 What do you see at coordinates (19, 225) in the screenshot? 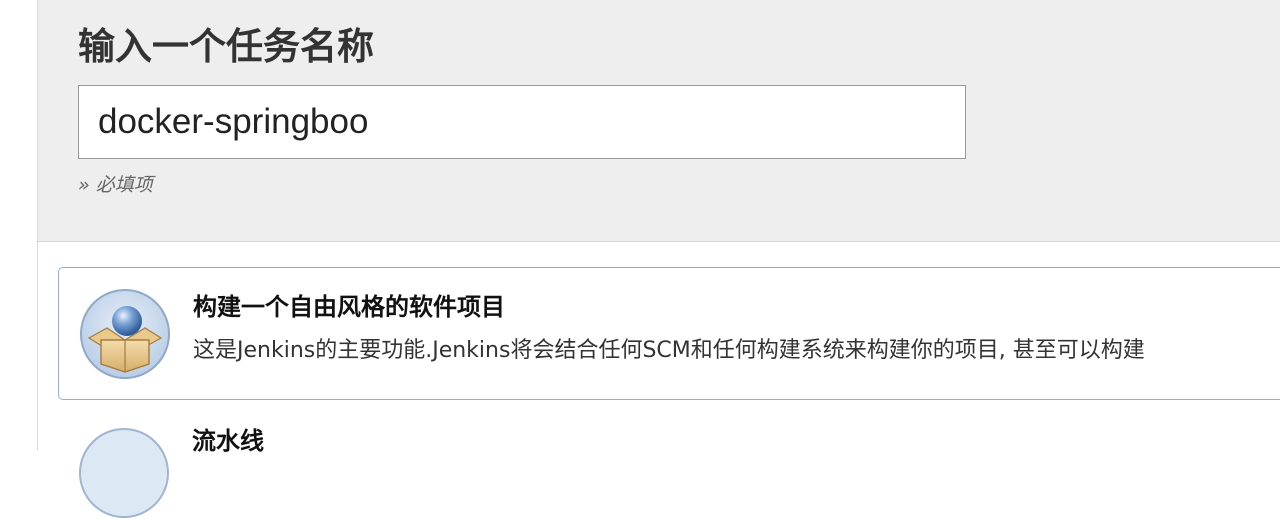
I see `left-gutter` at bounding box center [19, 225].